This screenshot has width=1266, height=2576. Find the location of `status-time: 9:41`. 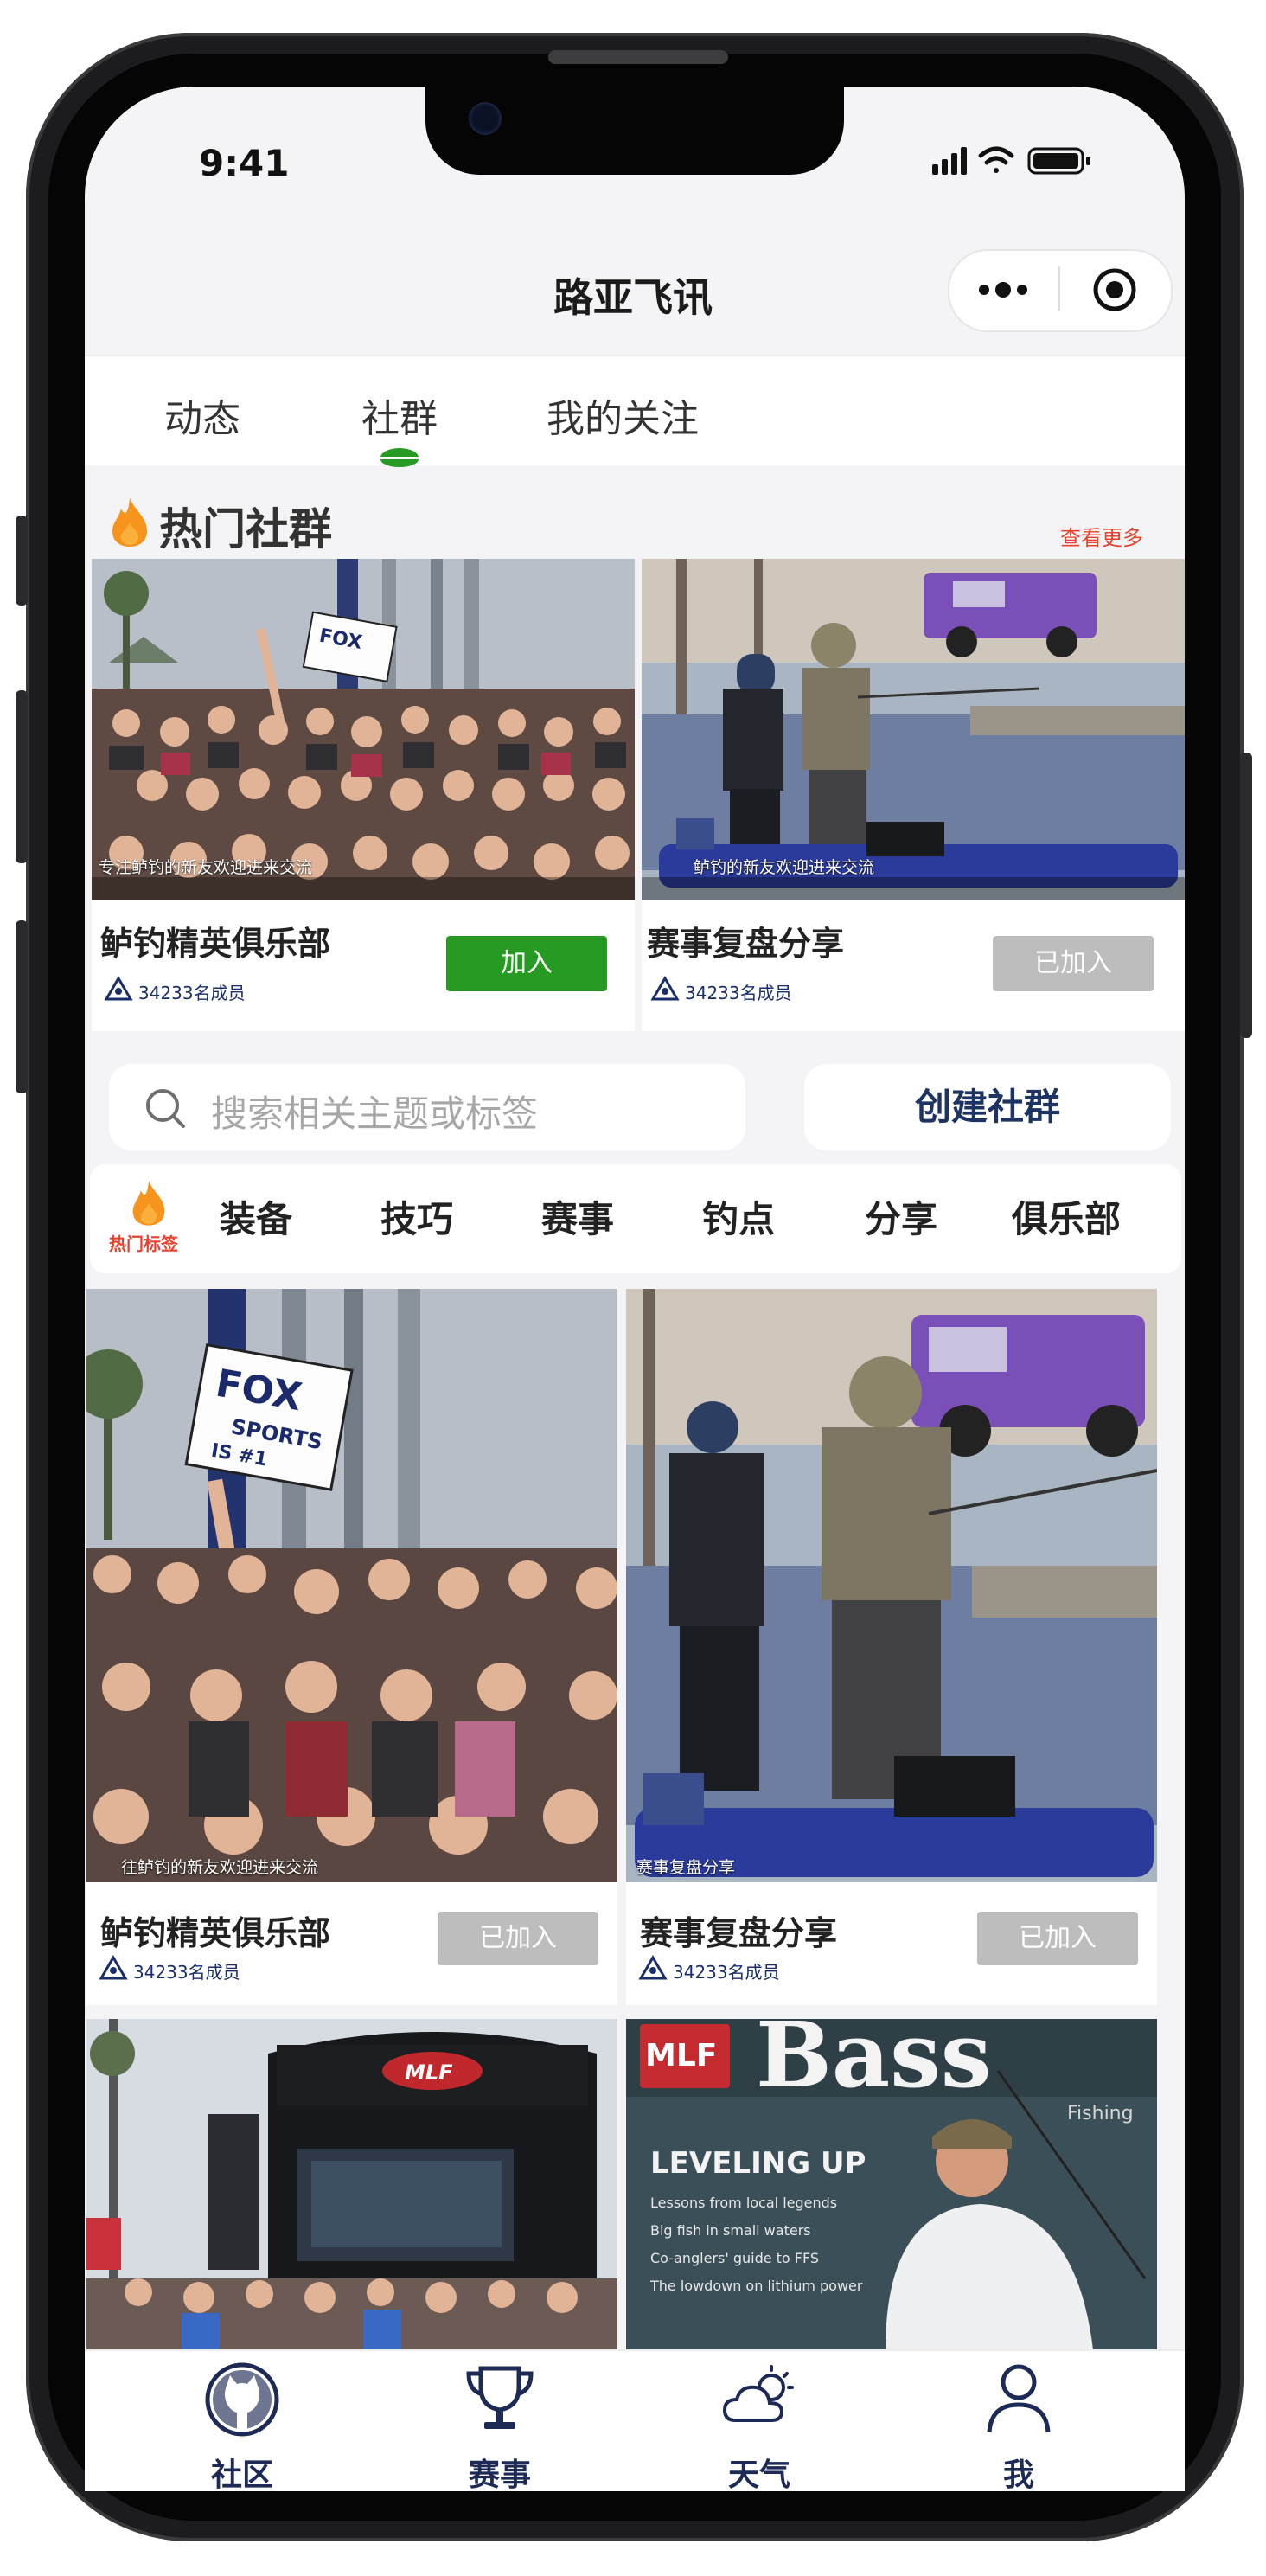

status-time: 9:41 is located at coordinates (244, 163).